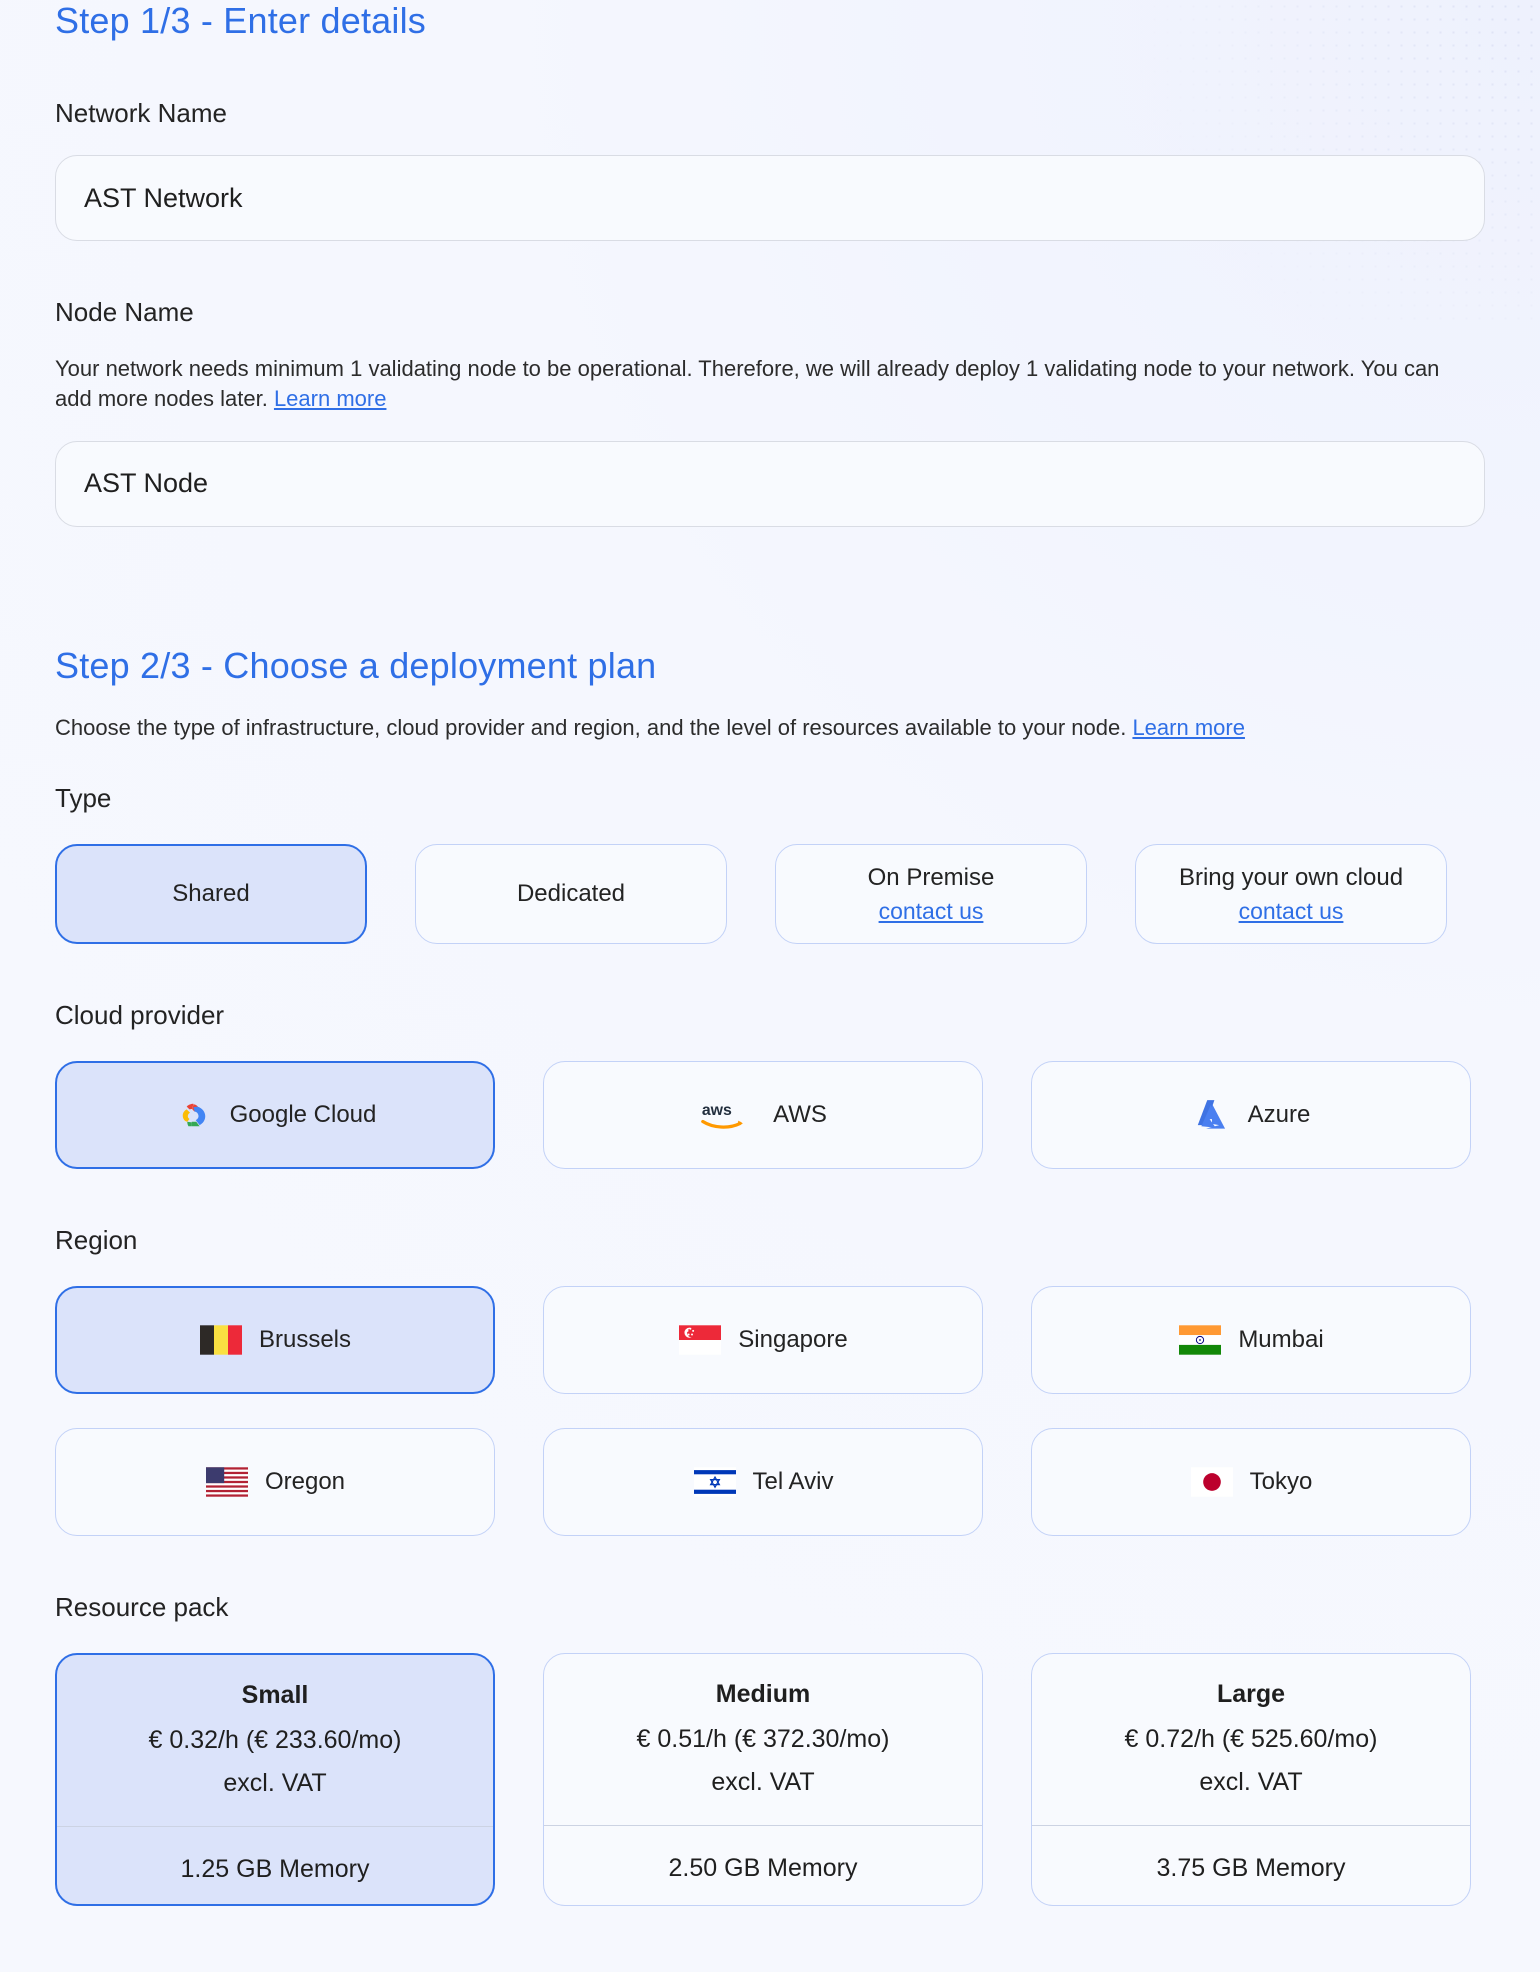 The width and height of the screenshot is (1540, 1972). I want to click on cloud-provider-label: Cloud provider, so click(140, 1015).